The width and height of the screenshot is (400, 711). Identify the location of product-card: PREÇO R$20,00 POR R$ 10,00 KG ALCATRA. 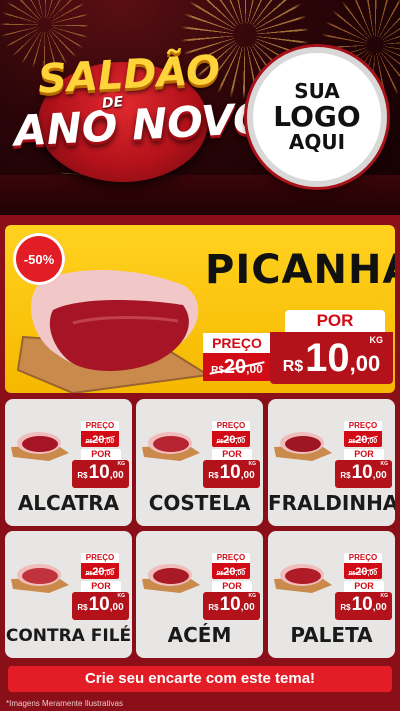
(68, 462).